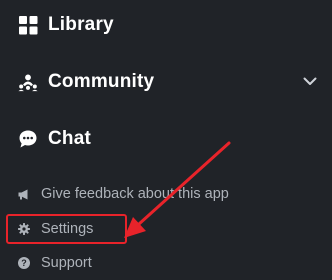 The image size is (332, 280). I want to click on nav-item-community: Community, so click(168, 82).